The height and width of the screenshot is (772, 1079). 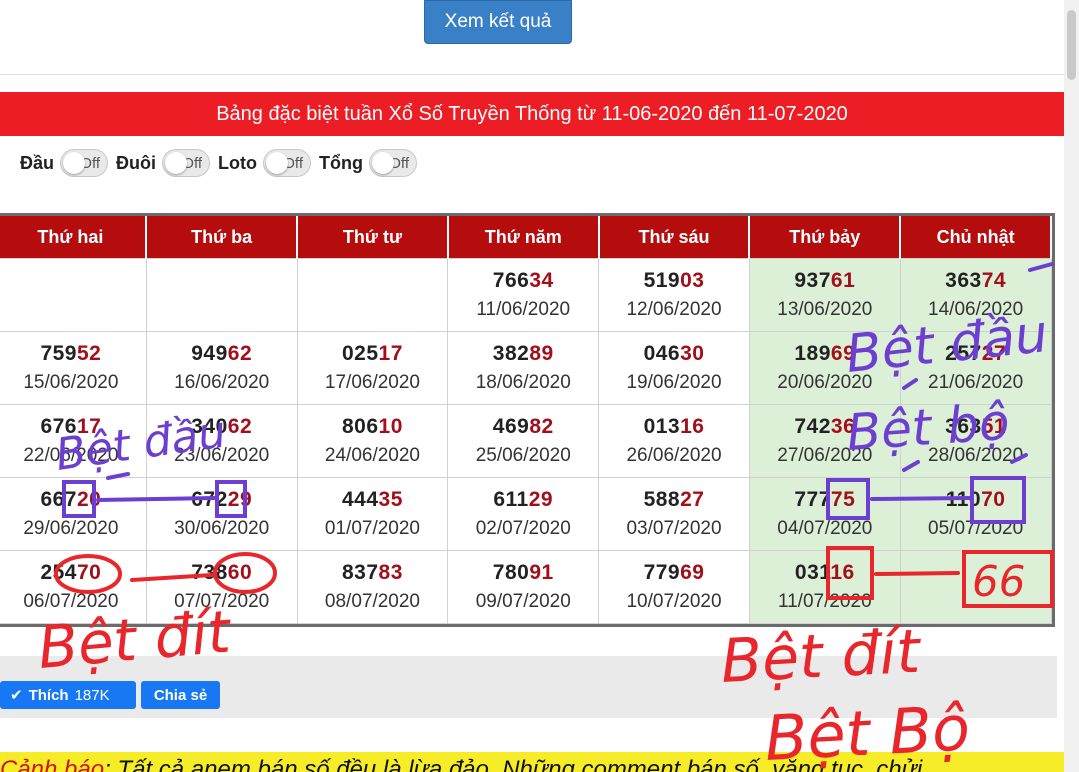 I want to click on result-number: 73860, so click(x=222, y=573).